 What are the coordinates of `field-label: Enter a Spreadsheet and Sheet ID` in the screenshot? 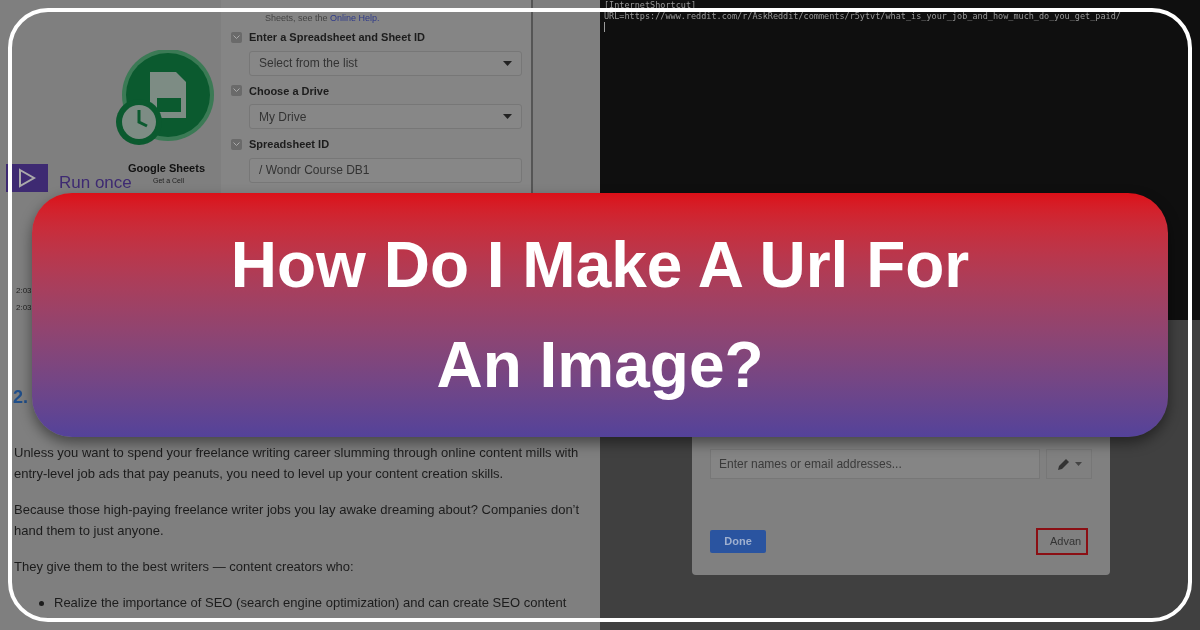 It's located at (337, 37).